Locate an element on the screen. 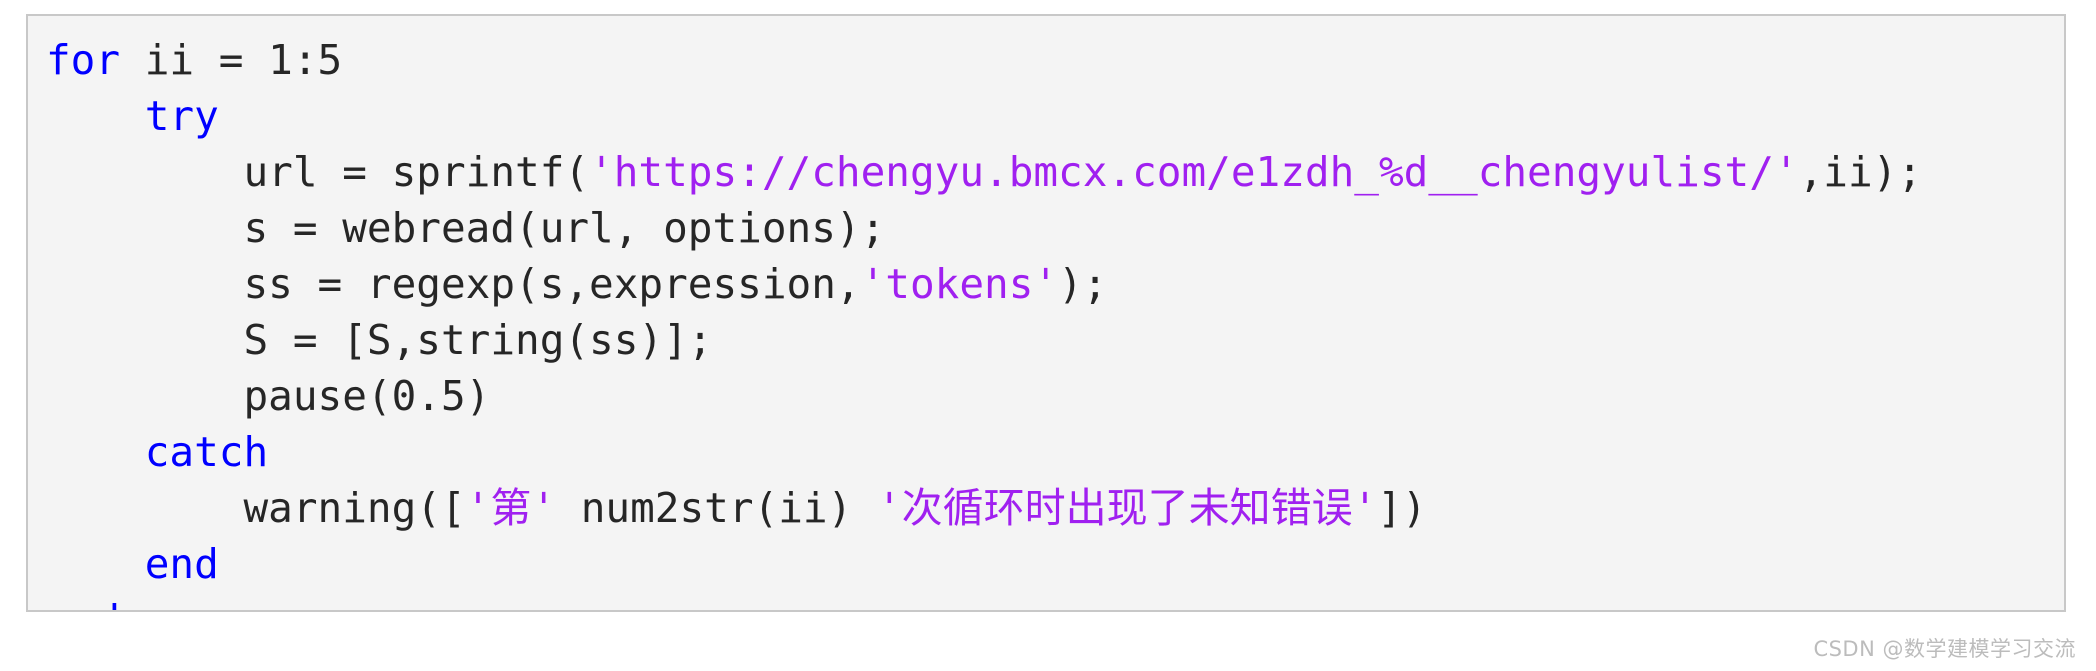  code-token-plain: ss = regexp(s,expression, is located at coordinates (552, 284).